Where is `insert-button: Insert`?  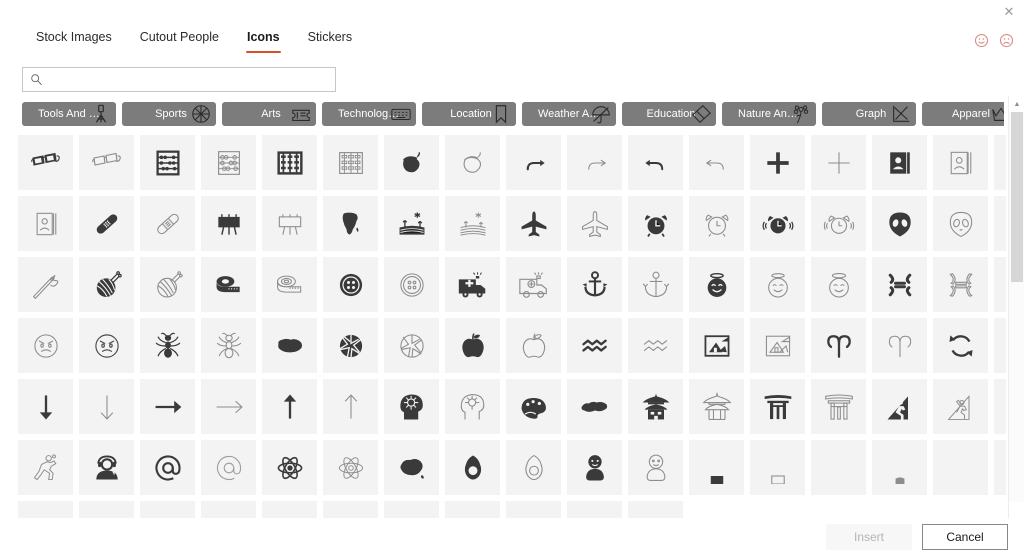 insert-button: Insert is located at coordinates (869, 537).